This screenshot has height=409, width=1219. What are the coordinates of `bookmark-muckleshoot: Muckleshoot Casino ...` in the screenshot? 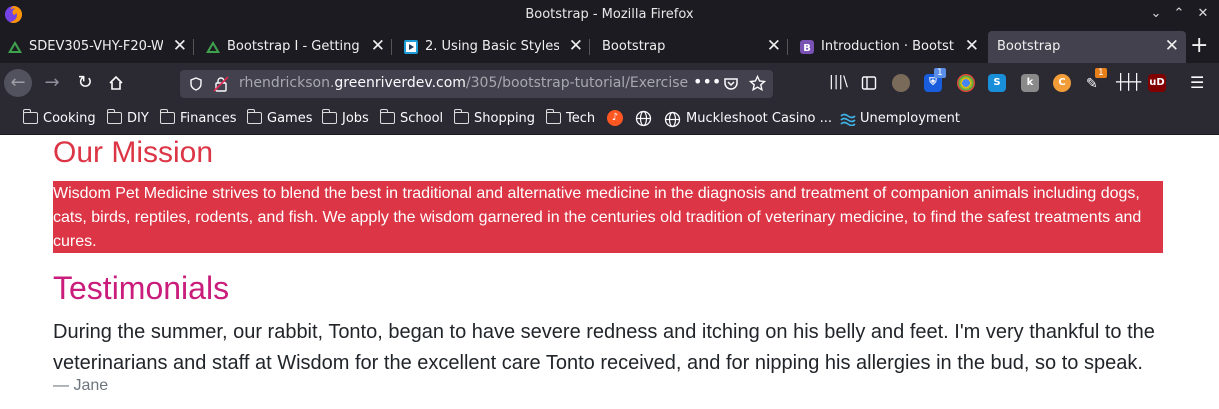 It's located at (748, 119).